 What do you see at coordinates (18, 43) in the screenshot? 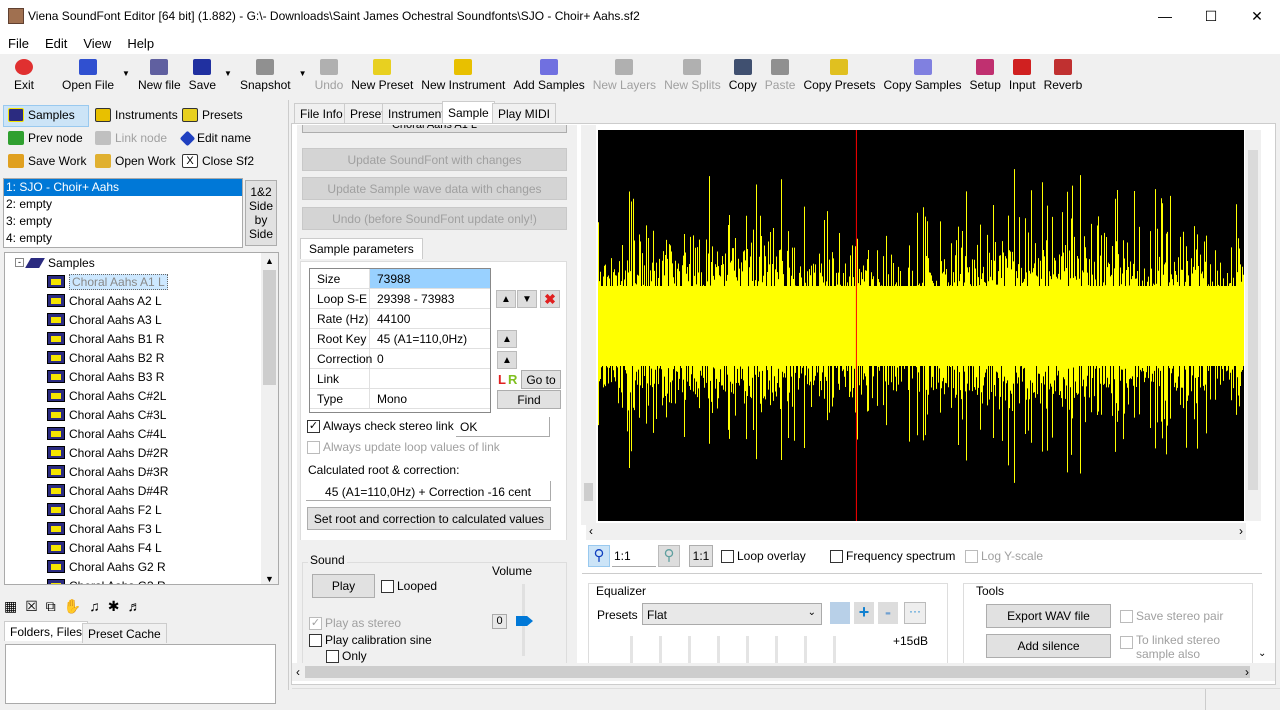
I see `menu-file: File` at bounding box center [18, 43].